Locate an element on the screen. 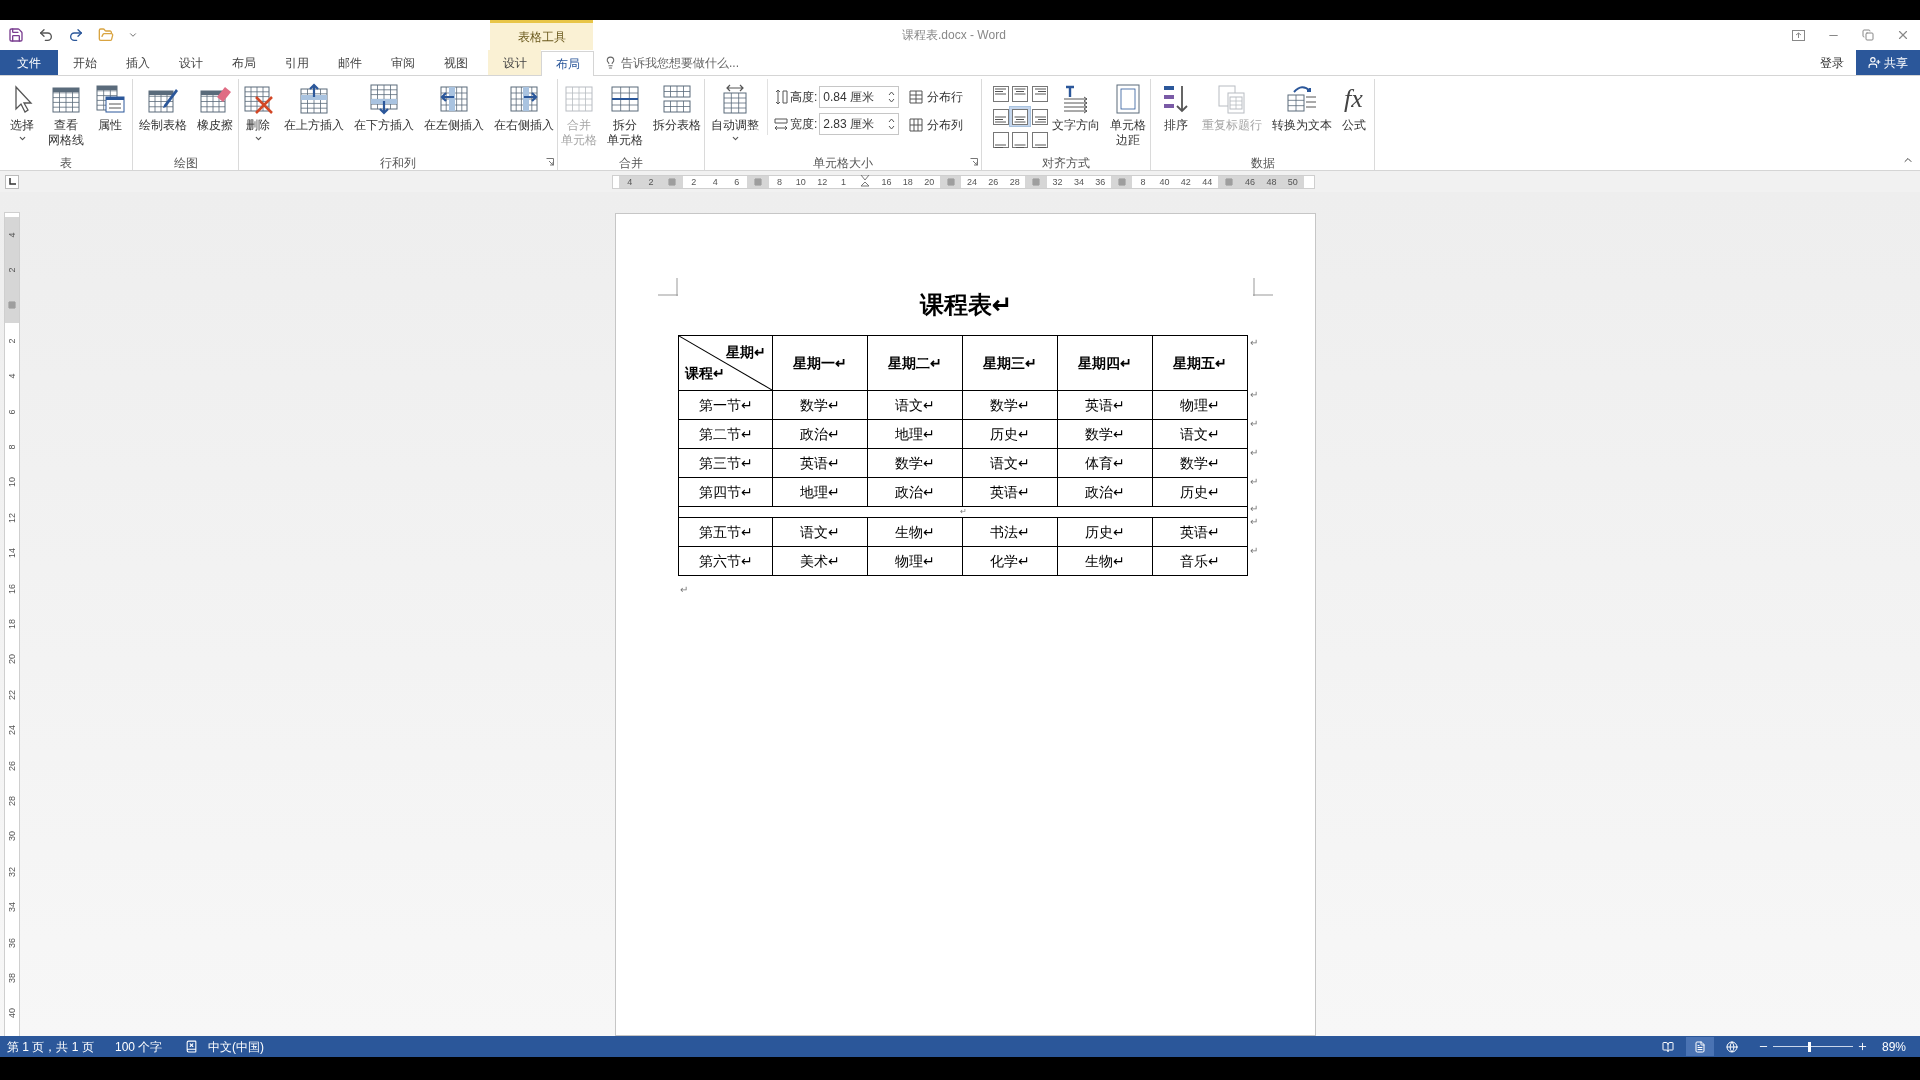  ribbon-tab: 邮件 is located at coordinates (349, 62).